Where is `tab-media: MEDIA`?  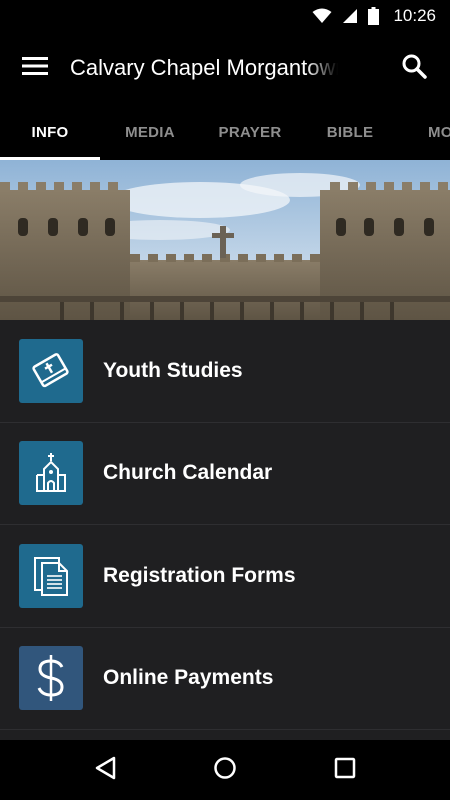 tab-media: MEDIA is located at coordinates (150, 132).